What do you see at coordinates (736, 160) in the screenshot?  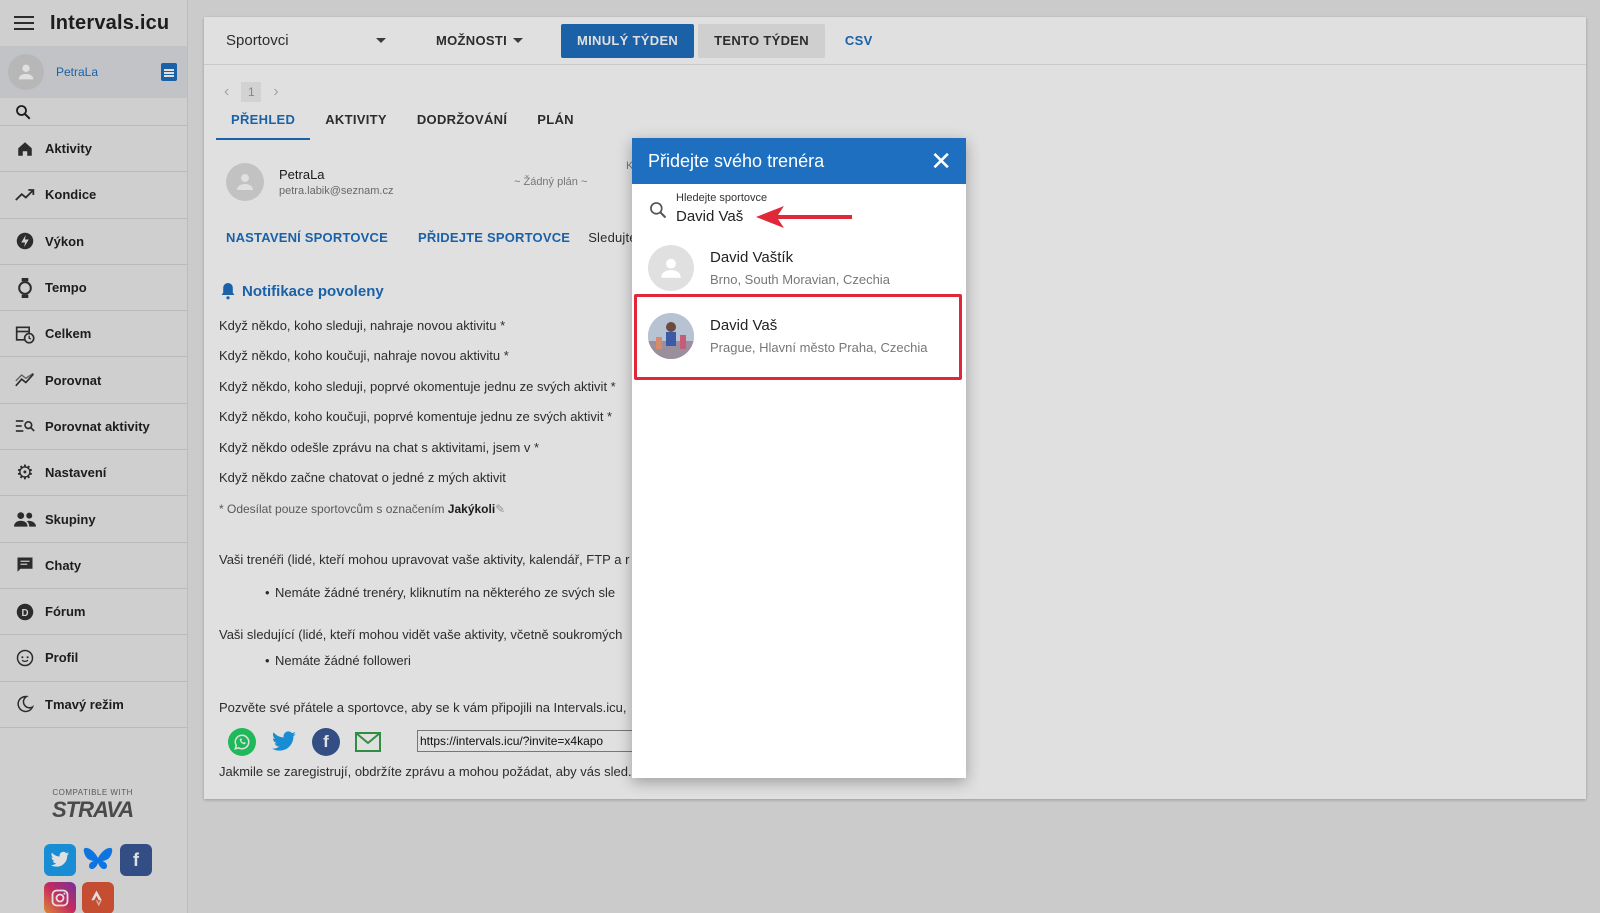 I see `dialog-title: Přidejte svého trenéra` at bounding box center [736, 160].